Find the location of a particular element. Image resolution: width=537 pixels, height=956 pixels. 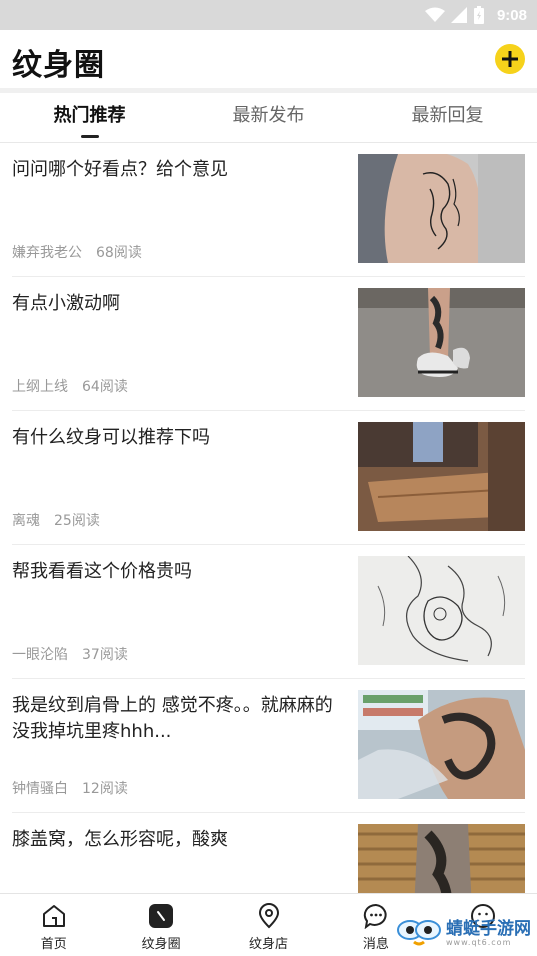

post-author: 一眼沦陷 is located at coordinates (40, 655).